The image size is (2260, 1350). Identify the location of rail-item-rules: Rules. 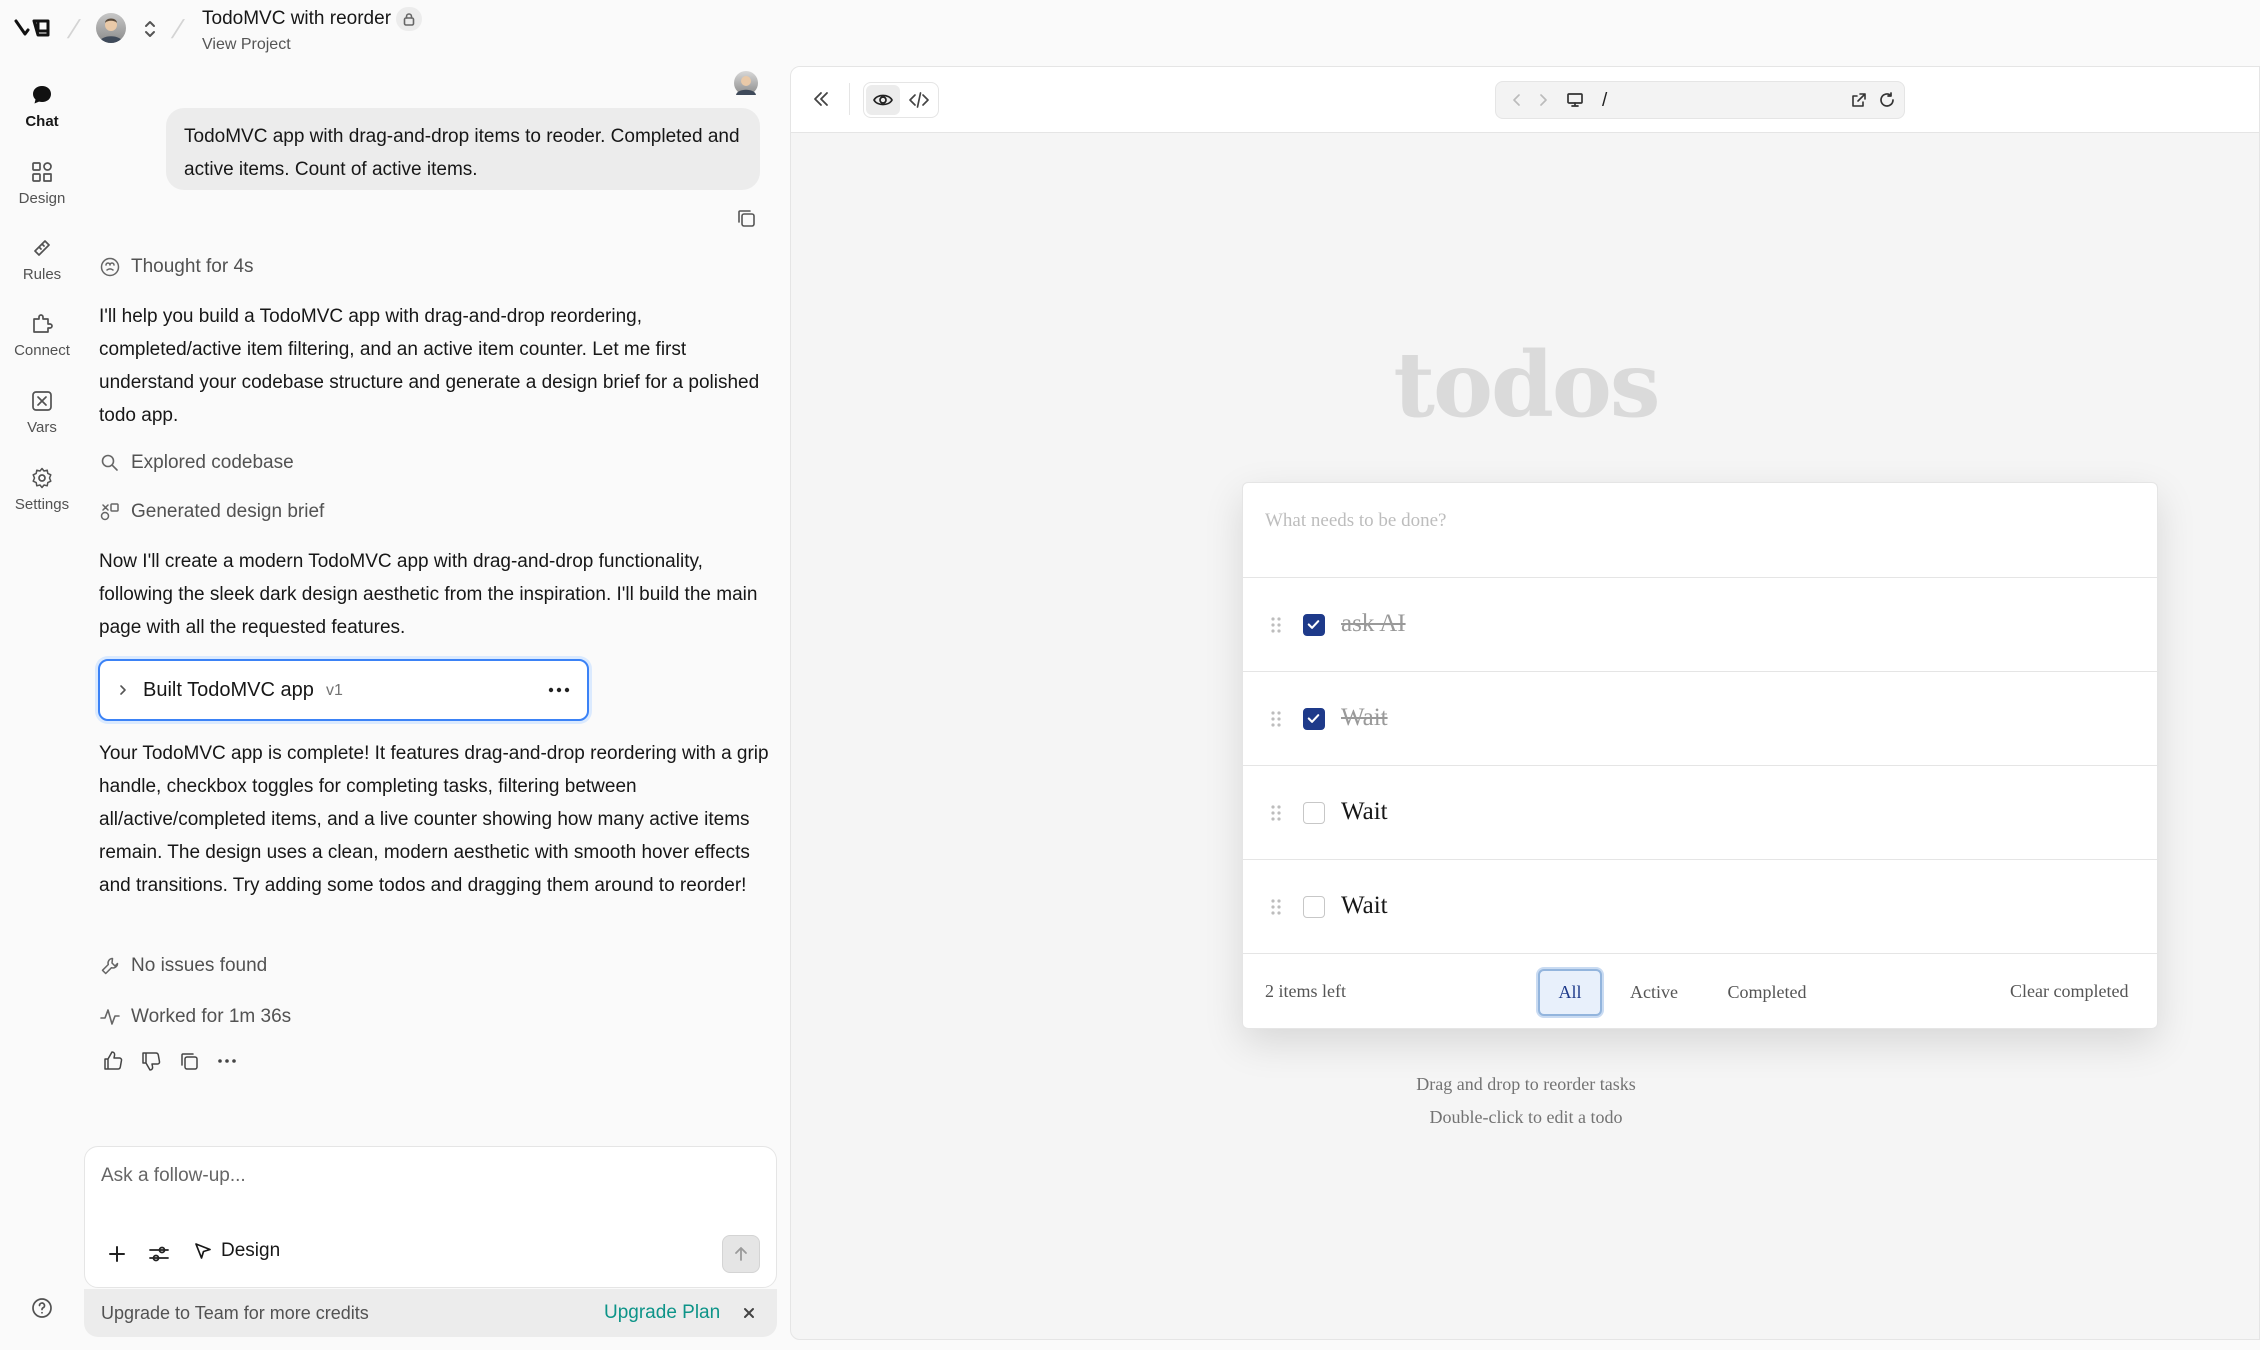
(42, 259).